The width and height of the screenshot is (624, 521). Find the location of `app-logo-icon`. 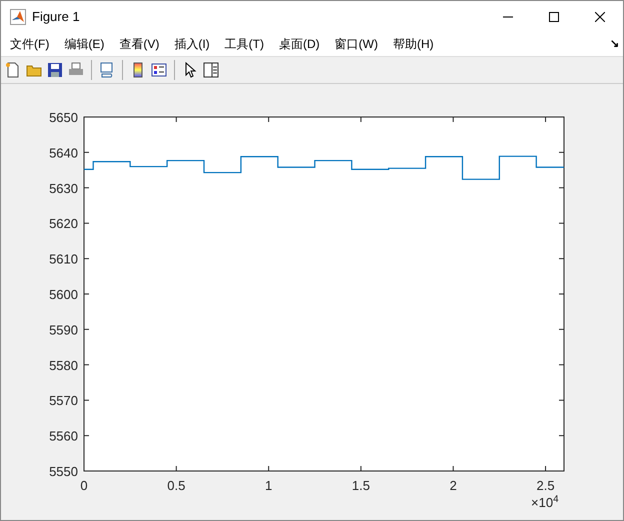

app-logo-icon is located at coordinates (18, 16).